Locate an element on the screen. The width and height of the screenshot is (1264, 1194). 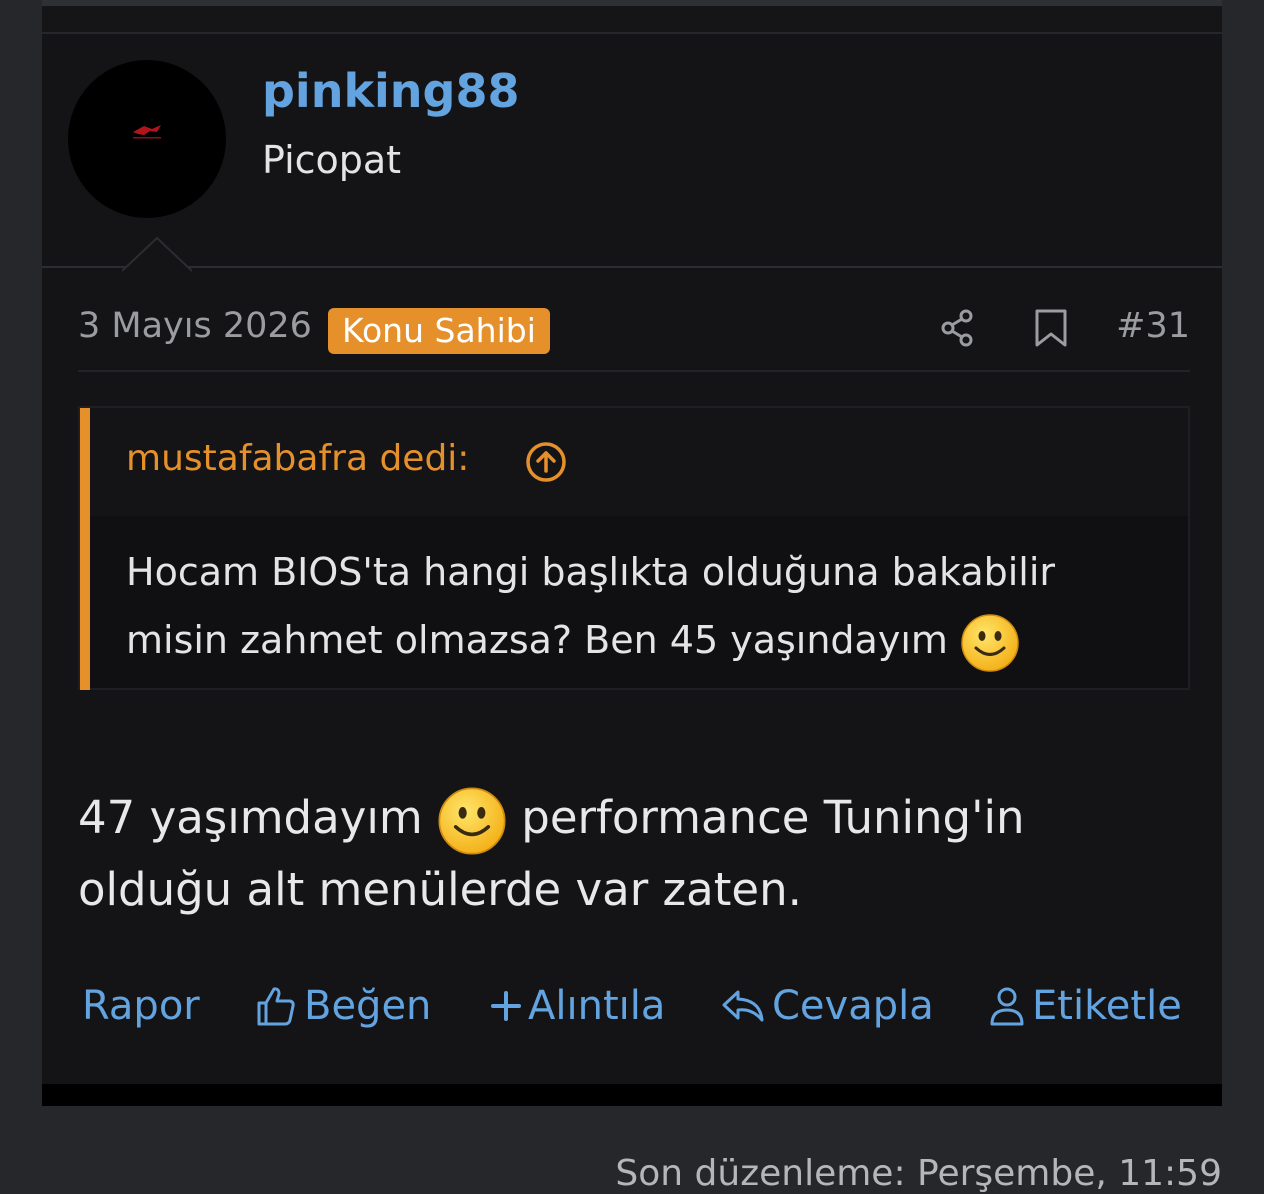
post-number: #31 is located at coordinates (1153, 326).